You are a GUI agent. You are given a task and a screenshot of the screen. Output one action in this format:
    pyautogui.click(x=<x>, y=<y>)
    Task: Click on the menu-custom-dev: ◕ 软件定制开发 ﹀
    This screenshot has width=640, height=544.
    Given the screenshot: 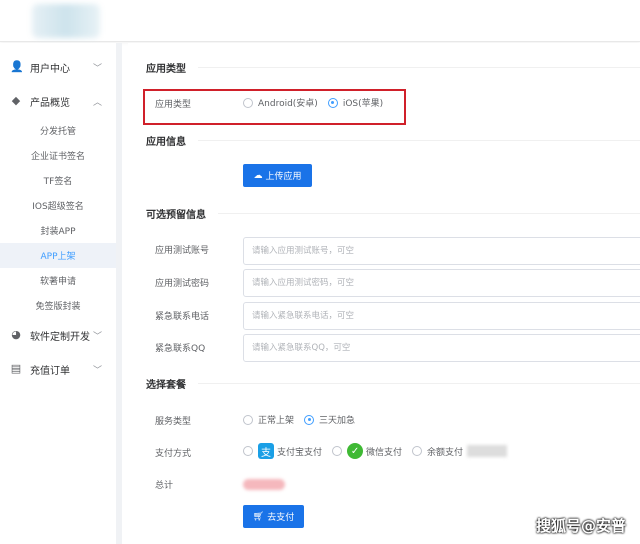 What is the action you would take?
    pyautogui.click(x=58, y=335)
    